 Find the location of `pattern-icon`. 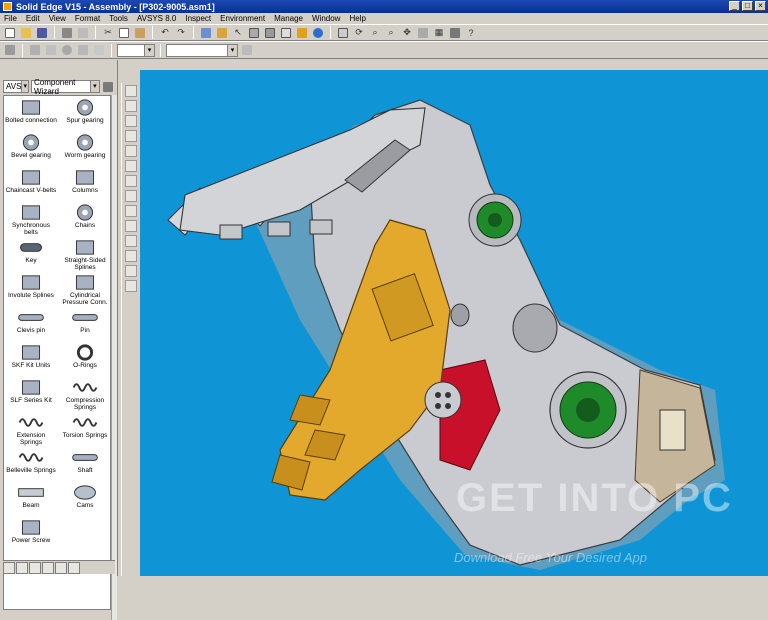

pattern-icon is located at coordinates (130, 181).